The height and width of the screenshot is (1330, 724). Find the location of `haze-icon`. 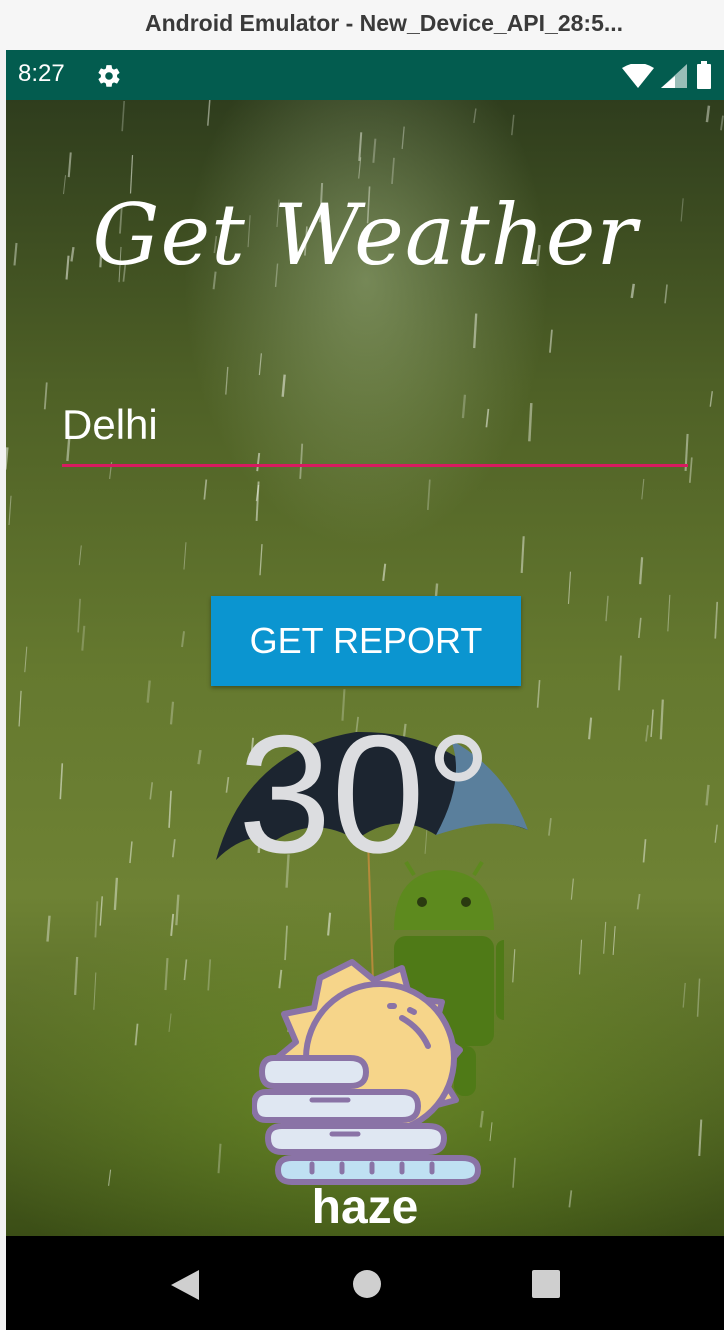

haze-icon is located at coordinates (367, 1072).